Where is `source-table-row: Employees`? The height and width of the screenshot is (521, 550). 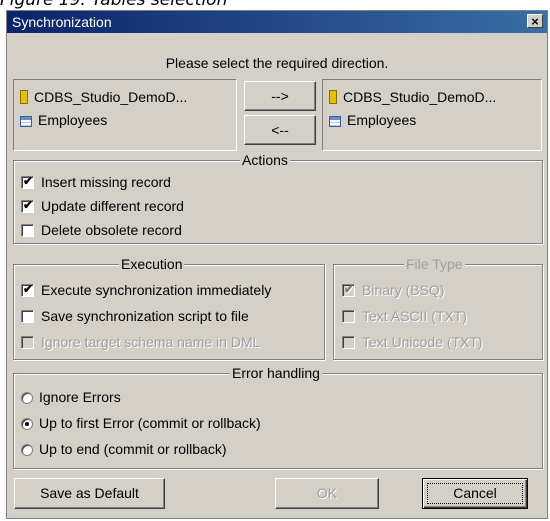 source-table-row: Employees is located at coordinates (63, 120).